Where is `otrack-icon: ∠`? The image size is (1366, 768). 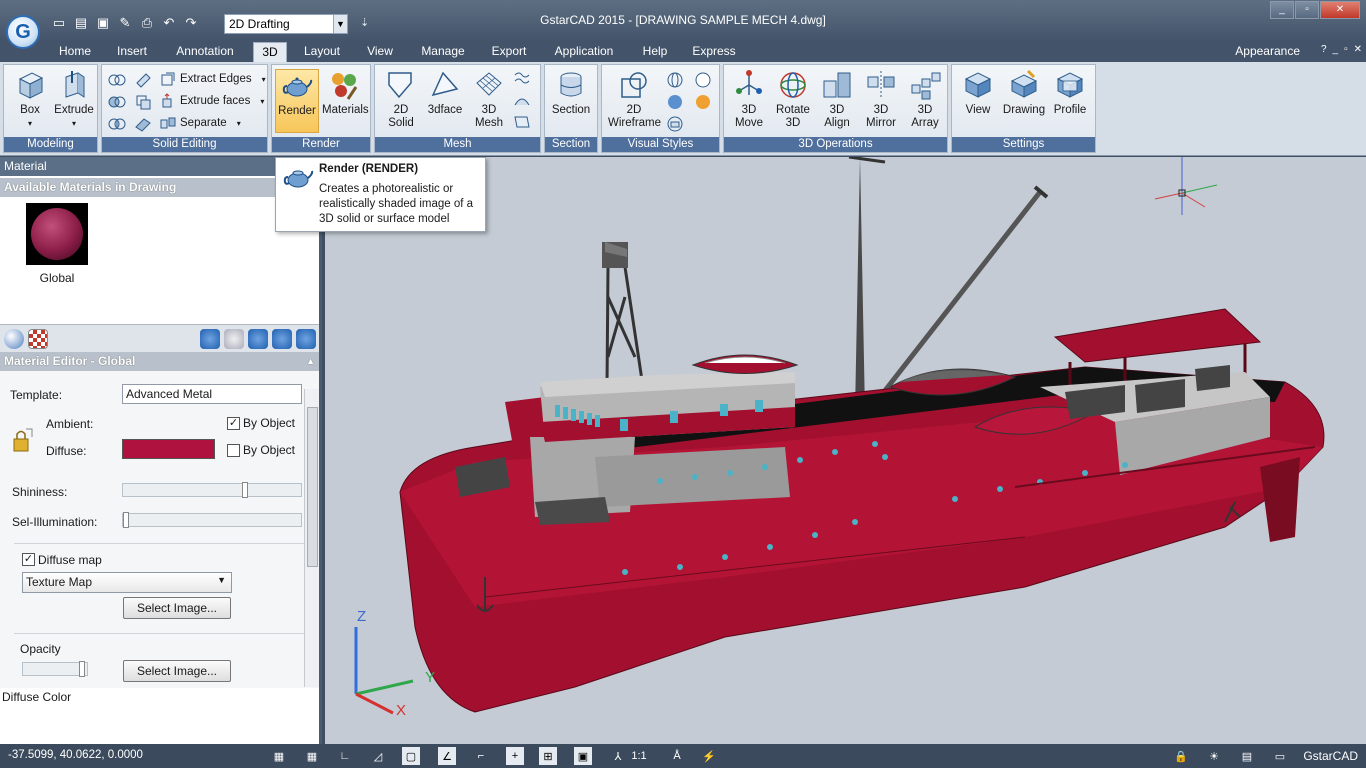 otrack-icon: ∠ is located at coordinates (447, 756).